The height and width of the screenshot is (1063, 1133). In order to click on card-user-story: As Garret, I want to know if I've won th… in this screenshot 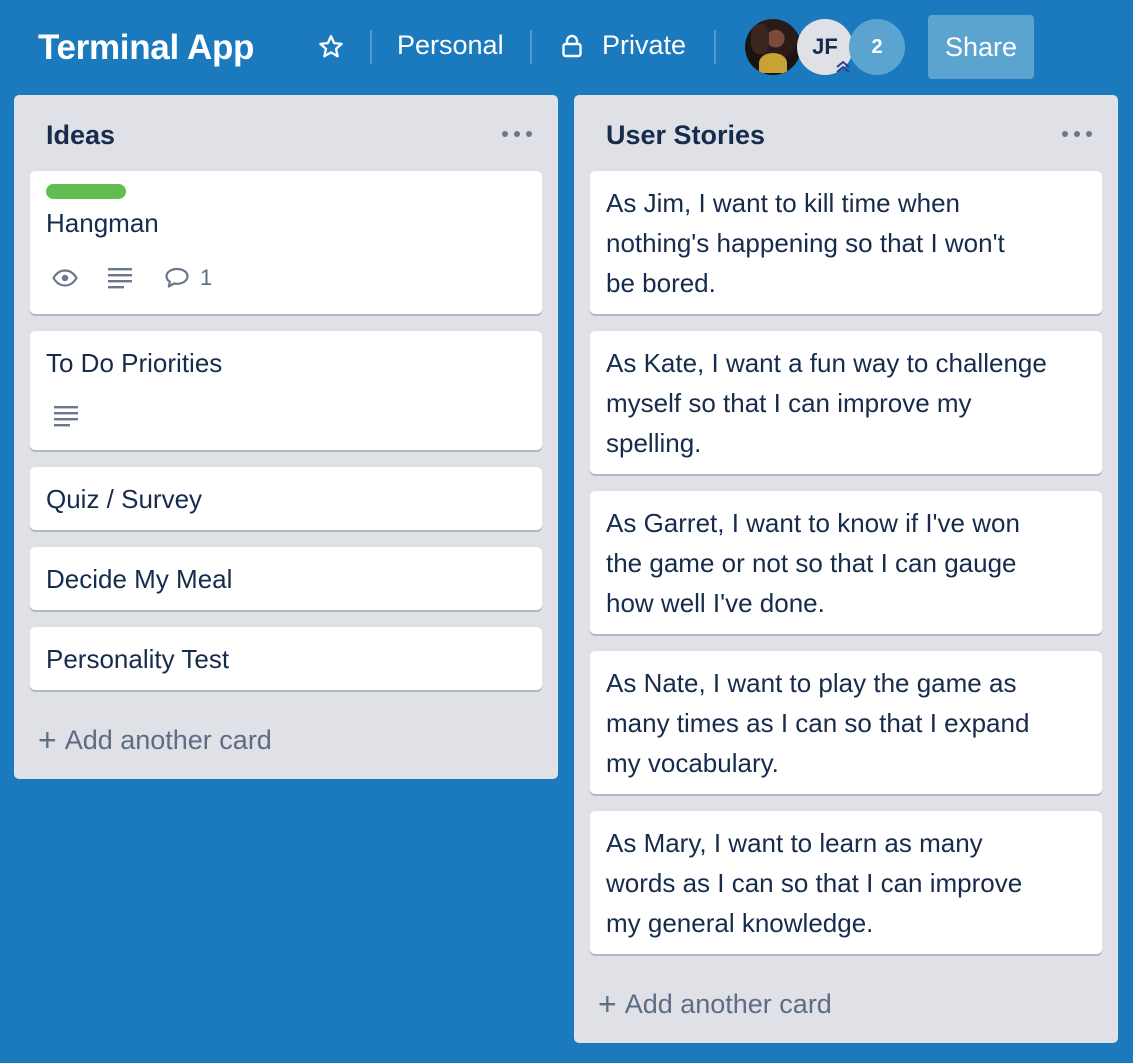, I will do `click(846, 562)`.